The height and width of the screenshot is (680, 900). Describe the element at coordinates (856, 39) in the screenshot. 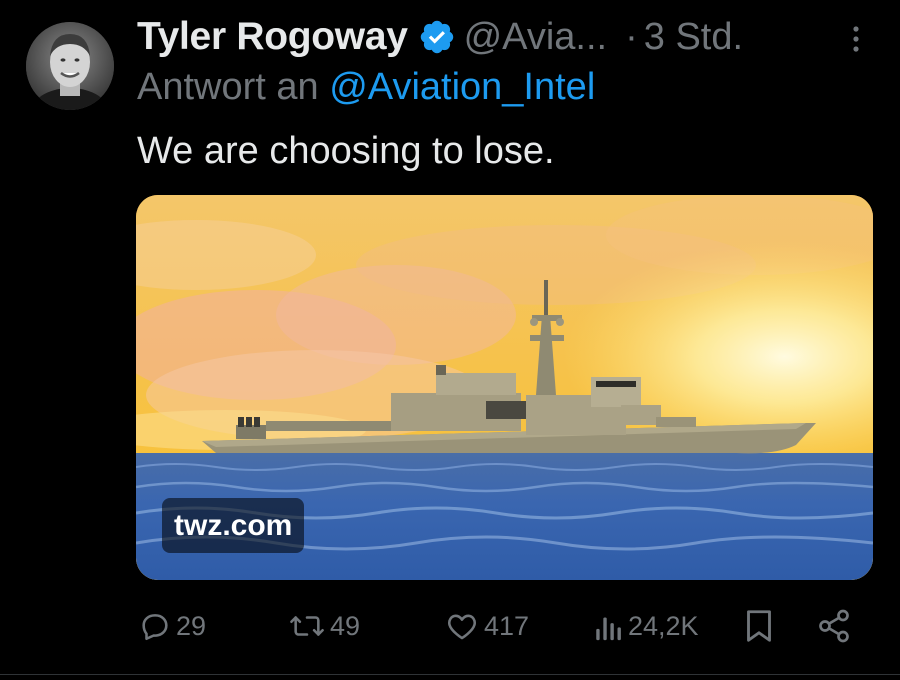

I see `more-options-icon` at that location.